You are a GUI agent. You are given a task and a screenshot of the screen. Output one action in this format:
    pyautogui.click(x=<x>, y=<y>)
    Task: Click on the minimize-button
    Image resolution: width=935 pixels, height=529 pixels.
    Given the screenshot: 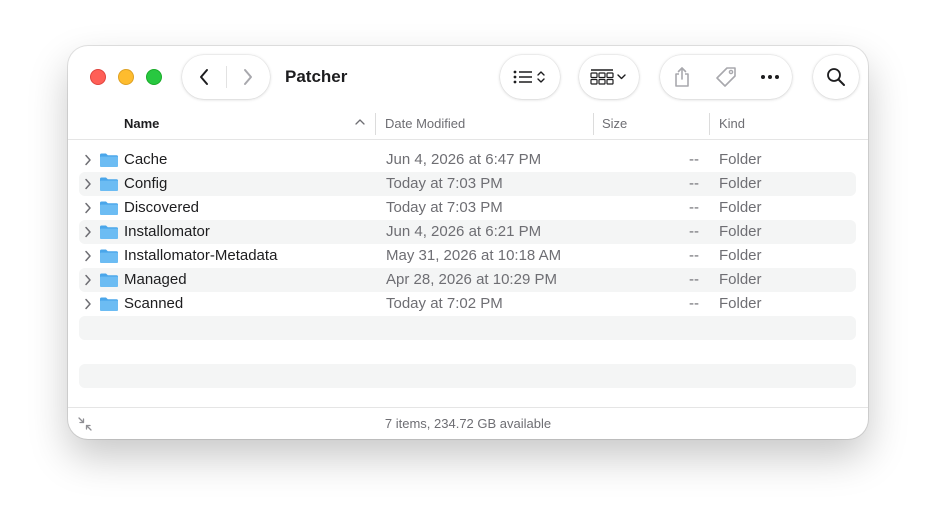 What is the action you would take?
    pyautogui.click(x=126, y=77)
    